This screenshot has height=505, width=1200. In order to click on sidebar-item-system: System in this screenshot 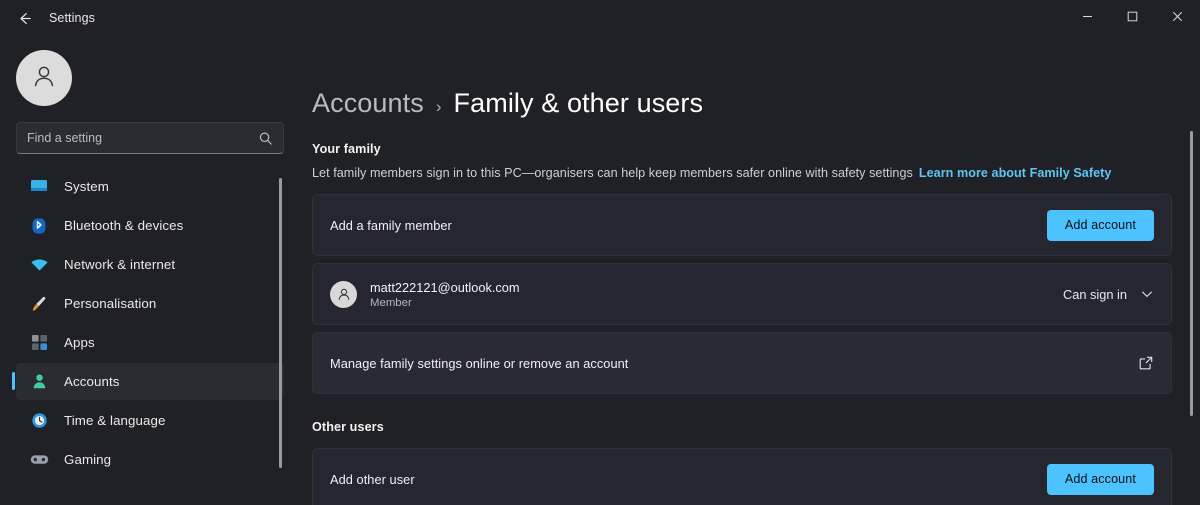, I will do `click(150, 186)`.